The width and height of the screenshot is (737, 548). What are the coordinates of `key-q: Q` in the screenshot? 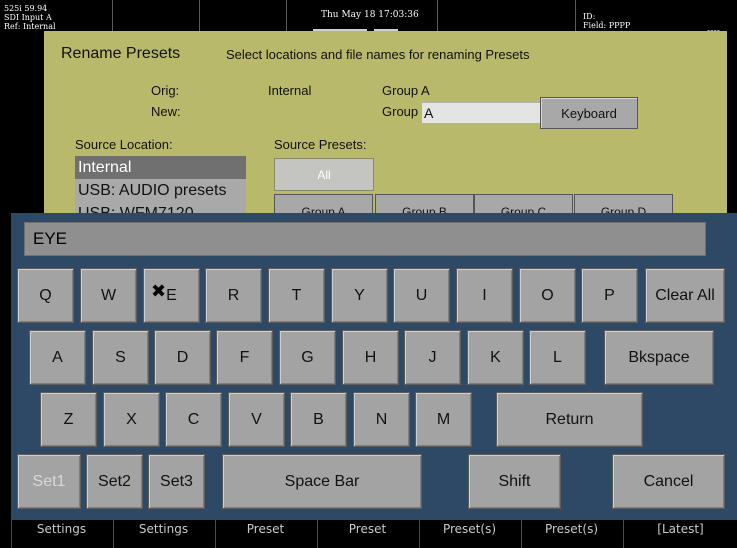 It's located at (45, 295).